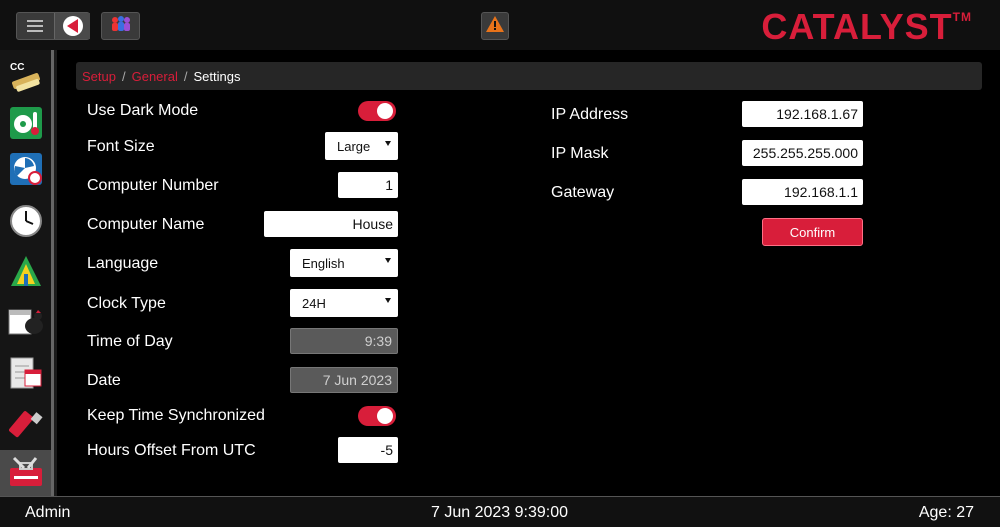 This screenshot has width=1000, height=527. I want to click on clock-type-select: 24H, so click(344, 303).